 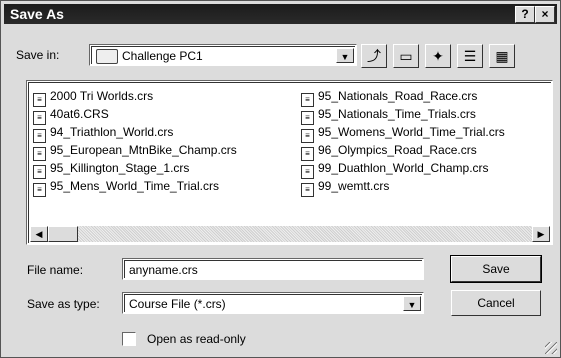 I want to click on list-view-icon: ☰, so click(x=470, y=56).